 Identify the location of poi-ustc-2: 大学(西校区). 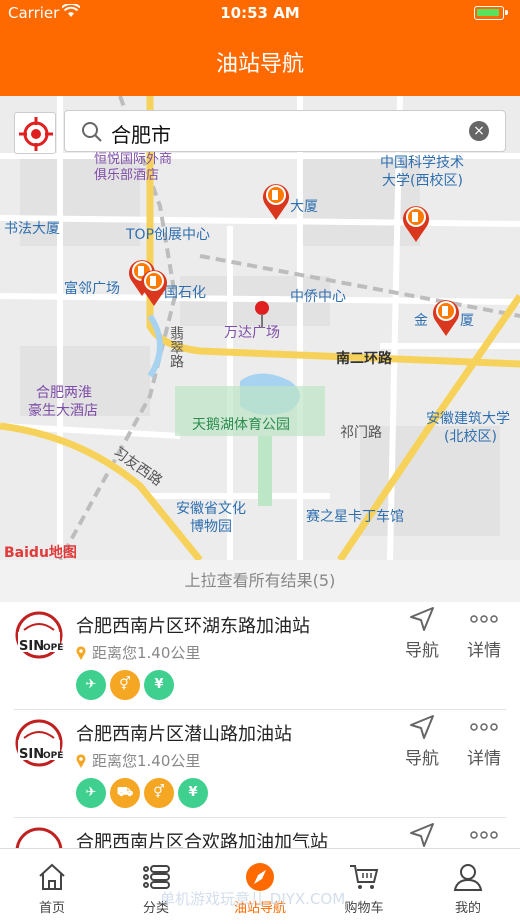
(422, 181).